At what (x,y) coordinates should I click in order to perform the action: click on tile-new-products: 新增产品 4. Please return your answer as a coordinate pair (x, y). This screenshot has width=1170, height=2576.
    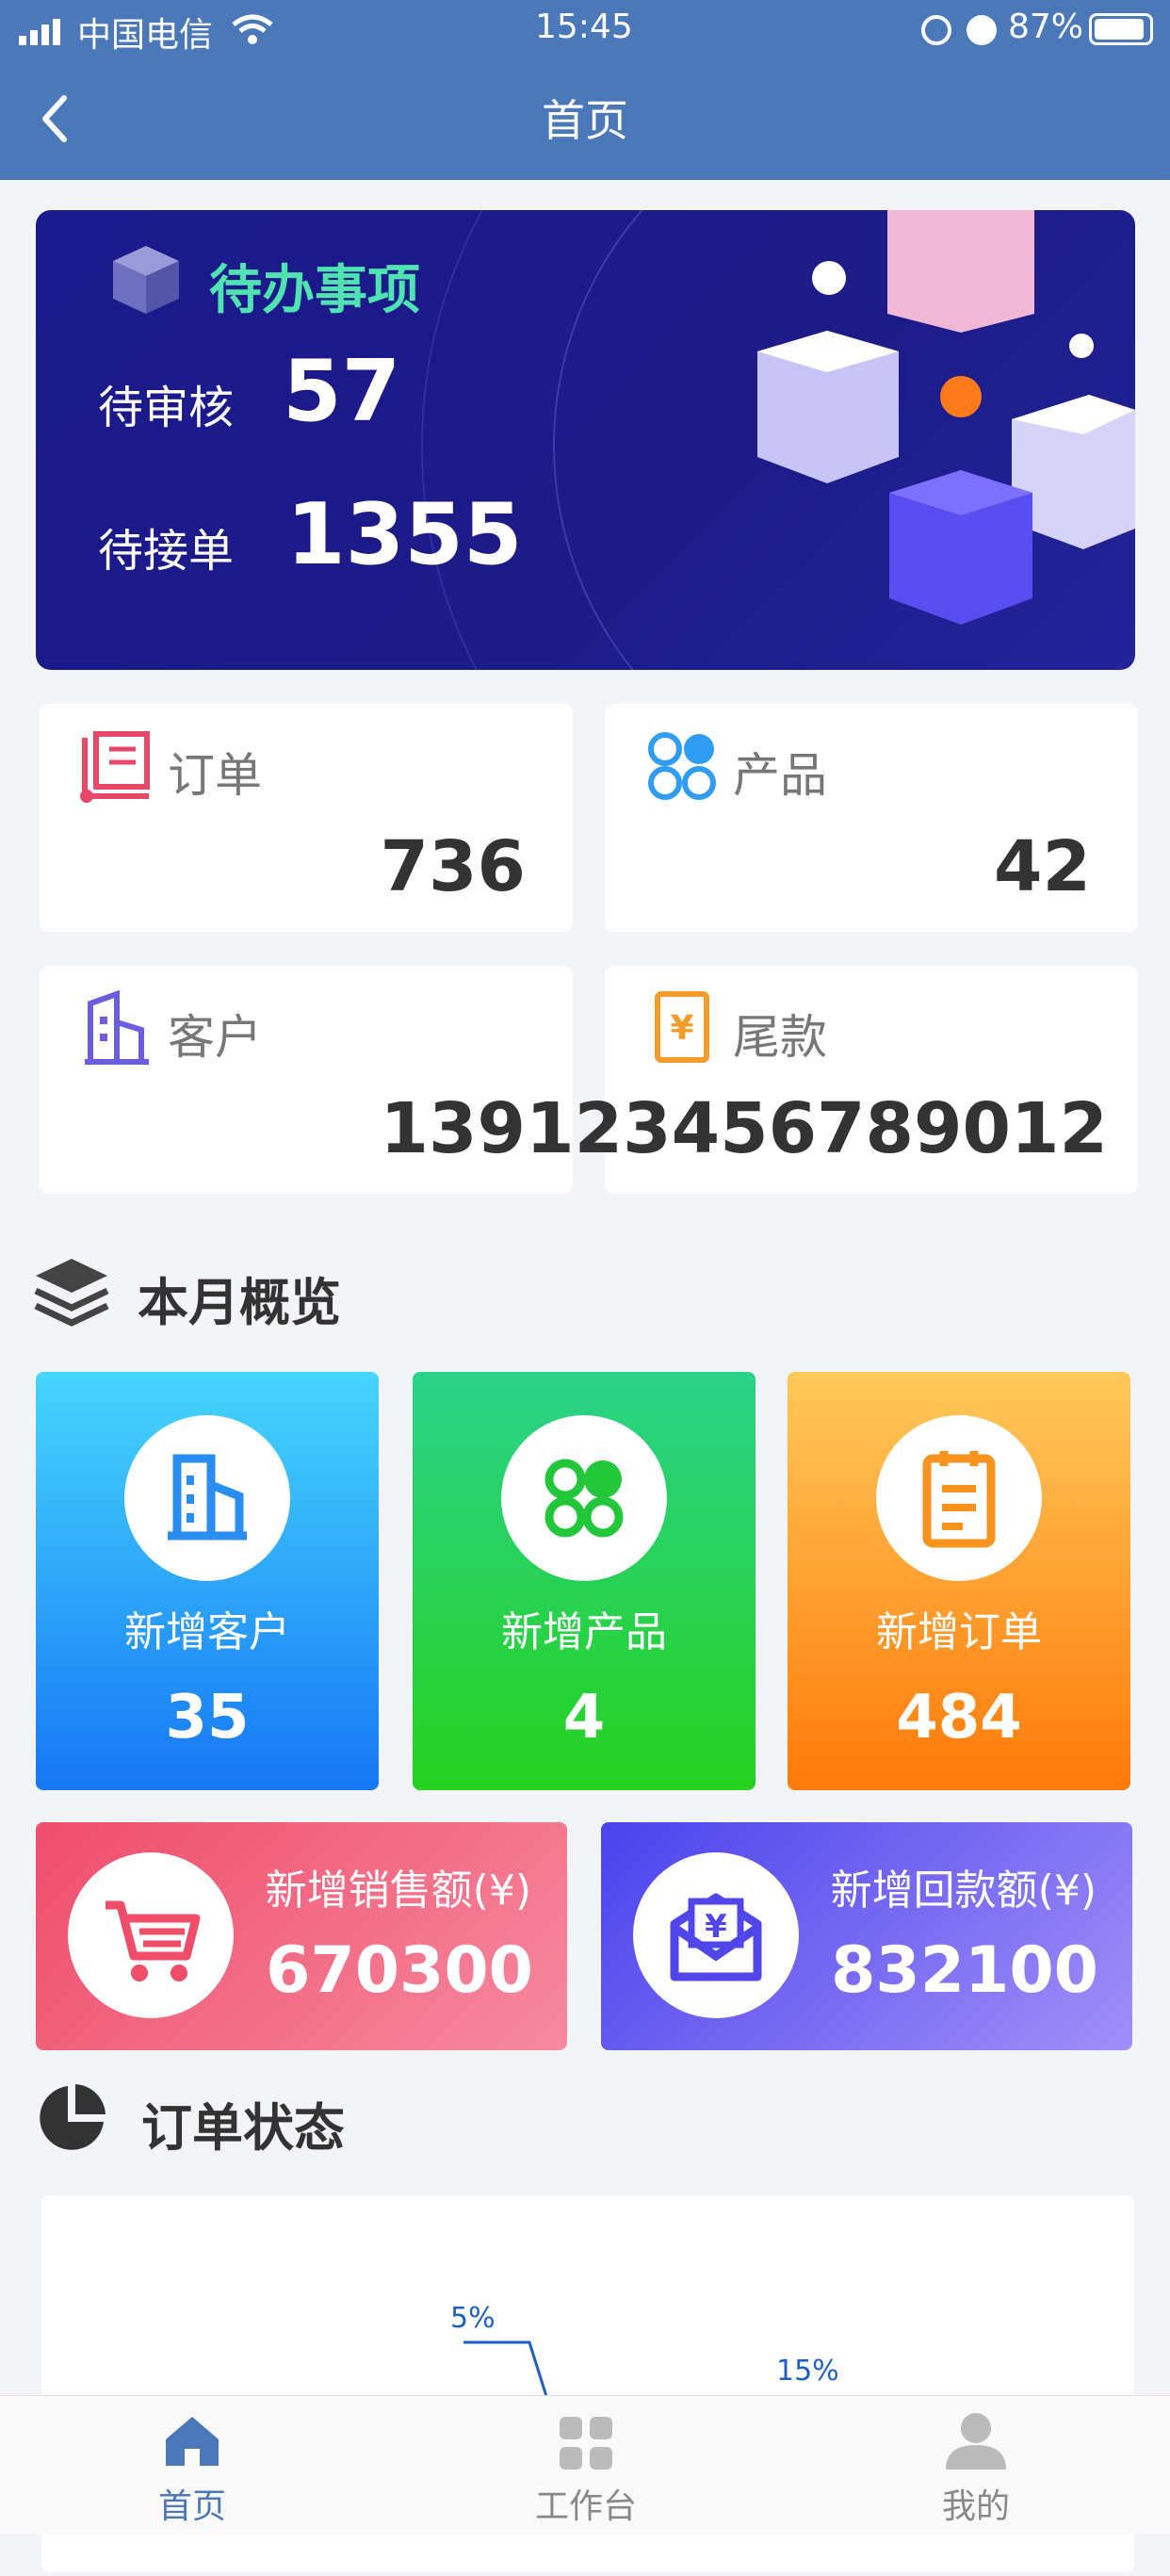
    Looking at the image, I should click on (584, 1581).